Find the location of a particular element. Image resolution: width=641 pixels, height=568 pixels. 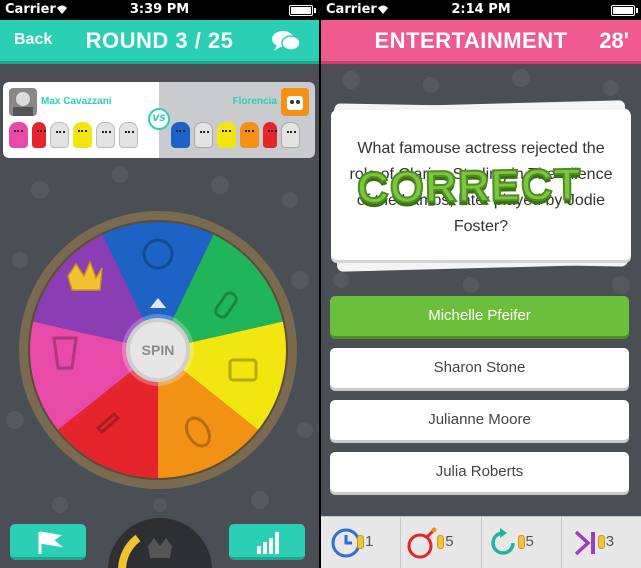

answer-option: Julia Roberts is located at coordinates (479, 472).